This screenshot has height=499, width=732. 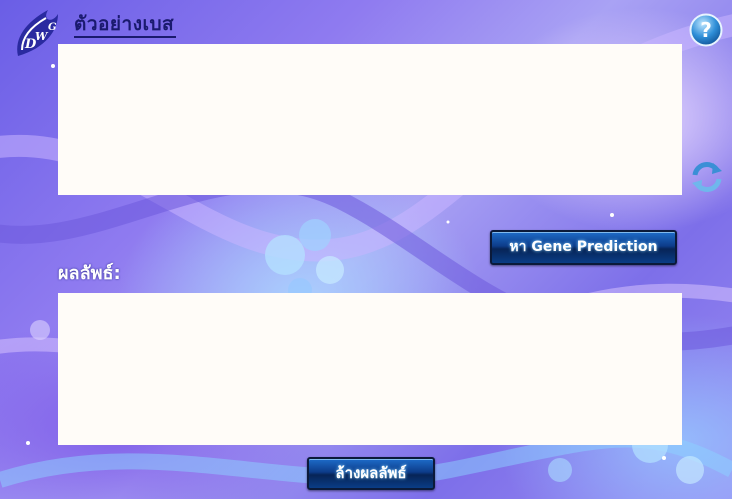 What do you see at coordinates (707, 177) in the screenshot?
I see `refresh-icon` at bounding box center [707, 177].